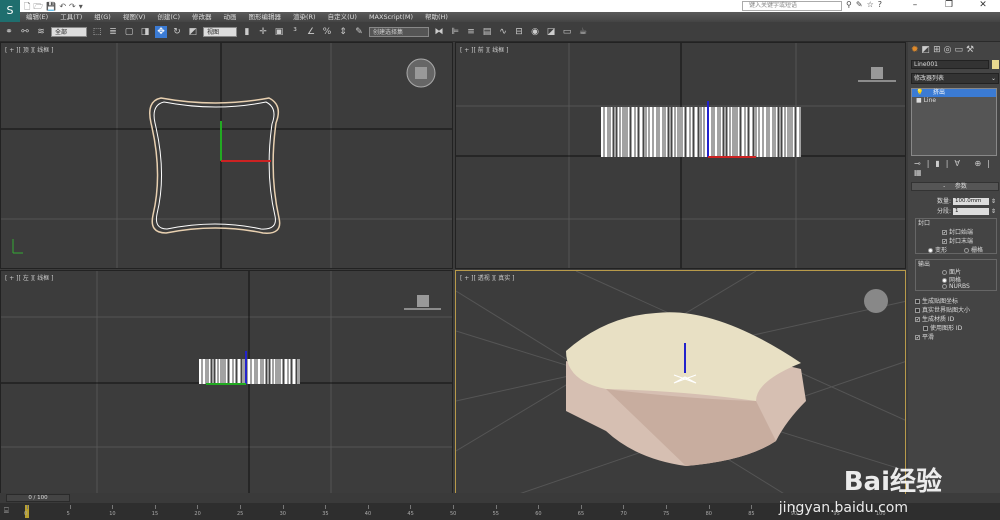 The width and height of the screenshot is (1000, 520). What do you see at coordinates (926, 50) in the screenshot?
I see `modify-tab-icon: ◩` at bounding box center [926, 50].